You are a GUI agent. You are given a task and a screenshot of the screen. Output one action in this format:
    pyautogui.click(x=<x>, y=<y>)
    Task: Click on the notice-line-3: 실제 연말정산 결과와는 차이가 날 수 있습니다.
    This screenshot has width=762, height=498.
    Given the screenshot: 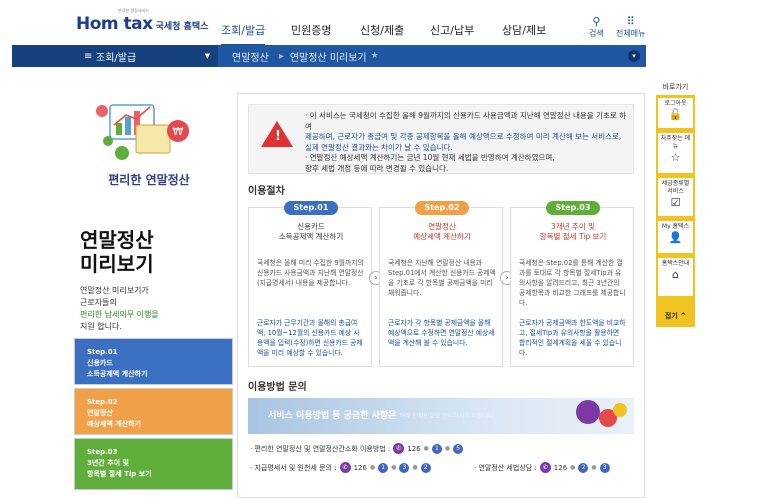 What is the action you would take?
    pyautogui.click(x=379, y=147)
    